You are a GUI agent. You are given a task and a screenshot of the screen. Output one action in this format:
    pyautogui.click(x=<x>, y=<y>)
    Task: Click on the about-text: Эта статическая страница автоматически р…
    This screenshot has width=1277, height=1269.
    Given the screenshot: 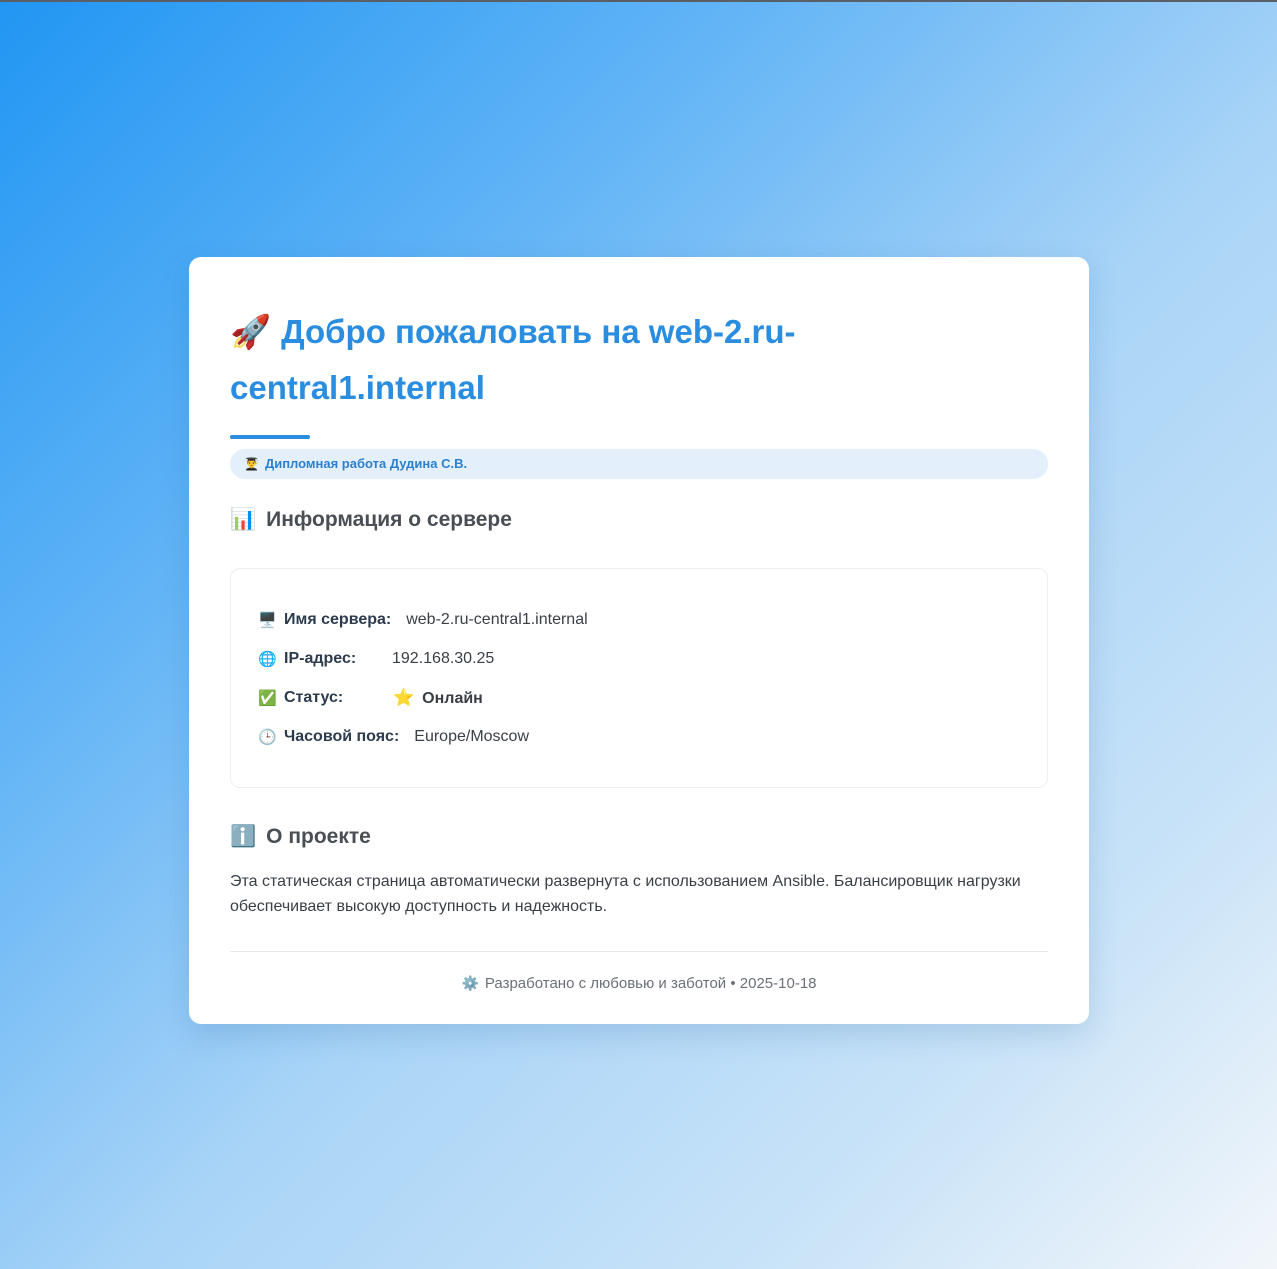 What is the action you would take?
    pyautogui.click(x=625, y=894)
    